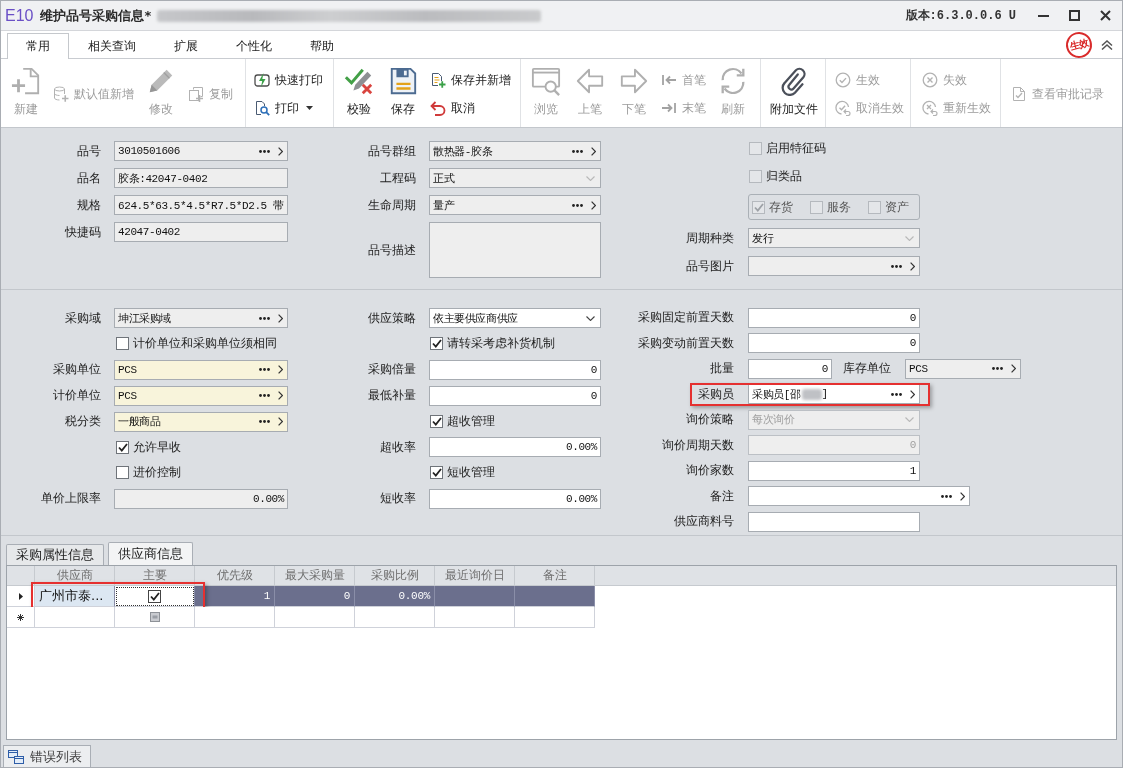  I want to click on lookup-field: 散热器-胶条, so click(515, 151).